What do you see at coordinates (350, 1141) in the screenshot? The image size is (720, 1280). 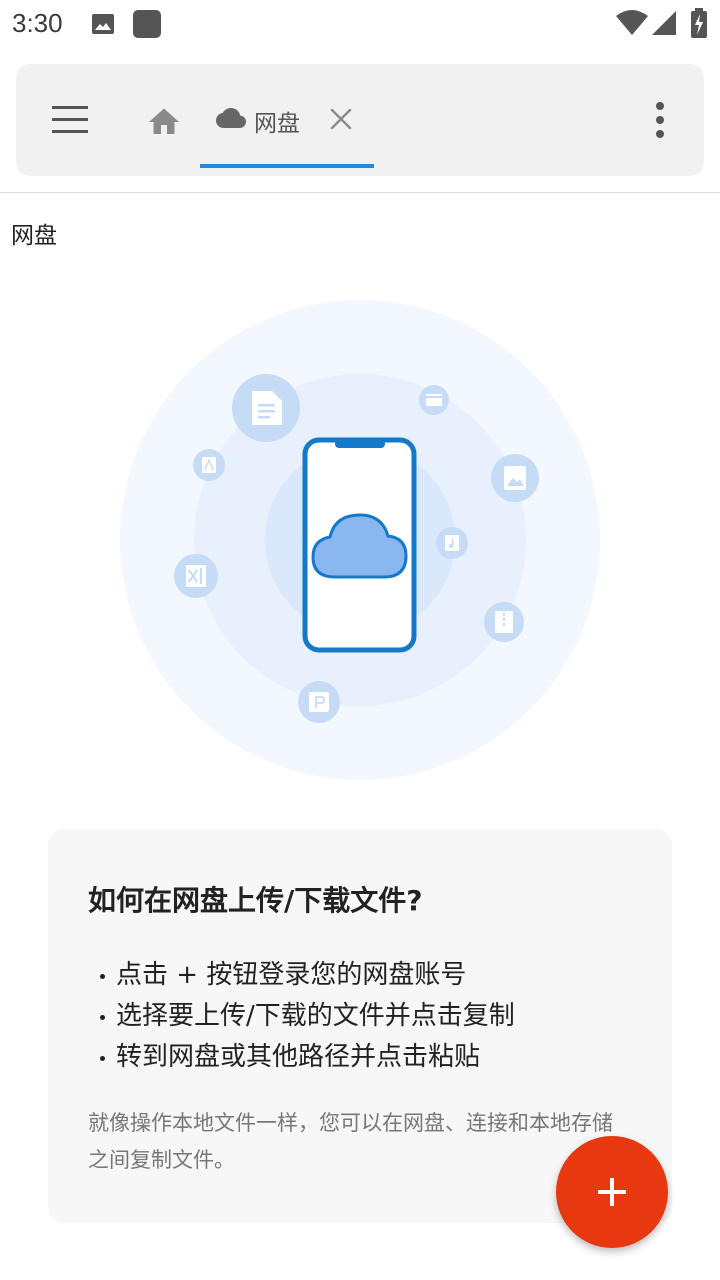 I see `help-description: 就像操作本地文件一样，您可以在网盘、连接和本地存储之间复制文件。` at bounding box center [350, 1141].